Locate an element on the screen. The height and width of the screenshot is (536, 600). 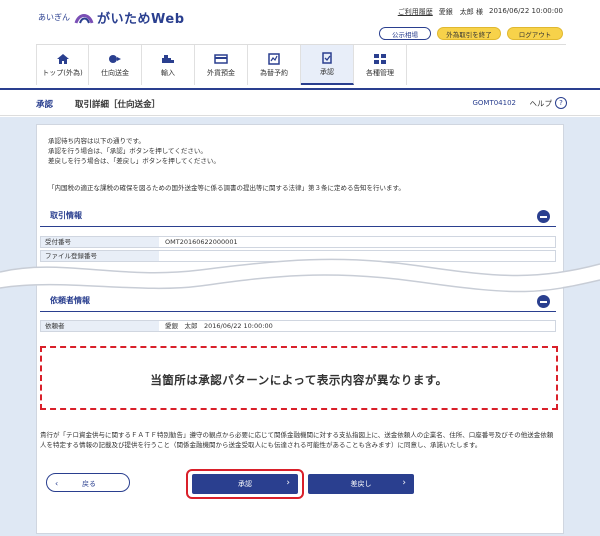
top-buttons: 公示相場 外為取引を終了 ログアウト is located at coordinates (471, 33).